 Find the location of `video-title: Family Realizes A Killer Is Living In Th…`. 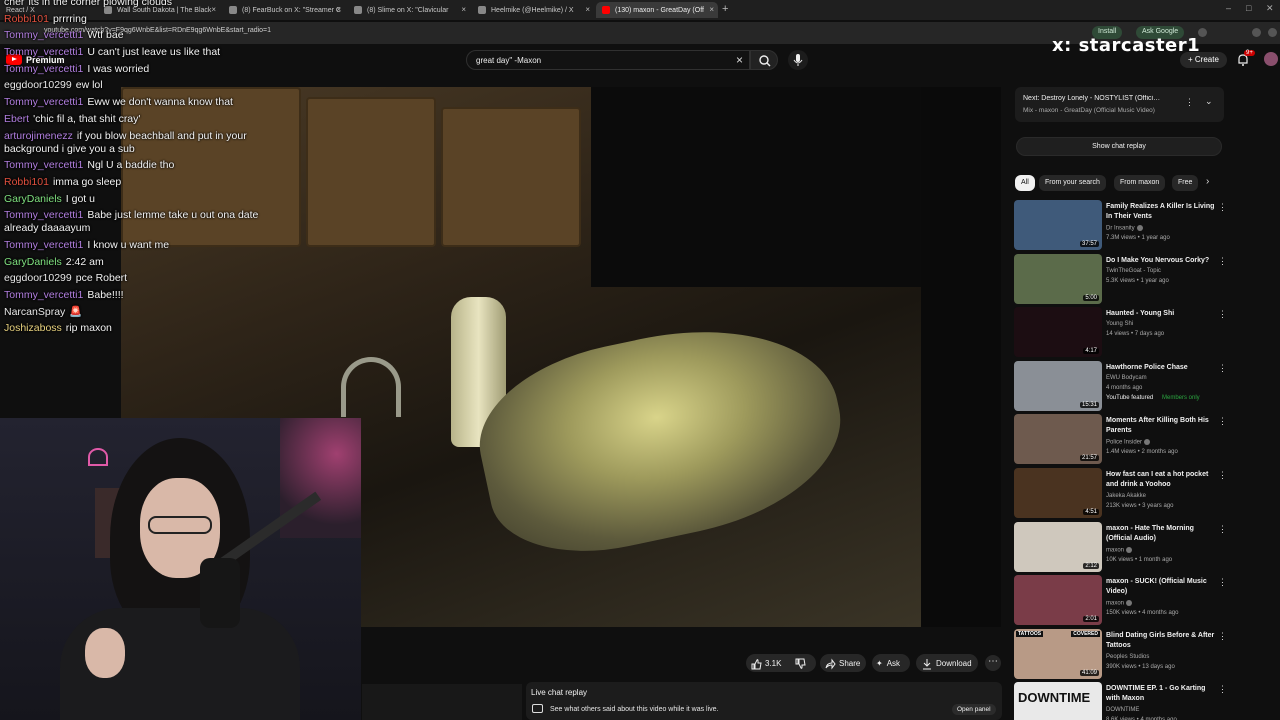

video-title: Family Realizes A Killer Is Living In Th… is located at coordinates (1162, 212).